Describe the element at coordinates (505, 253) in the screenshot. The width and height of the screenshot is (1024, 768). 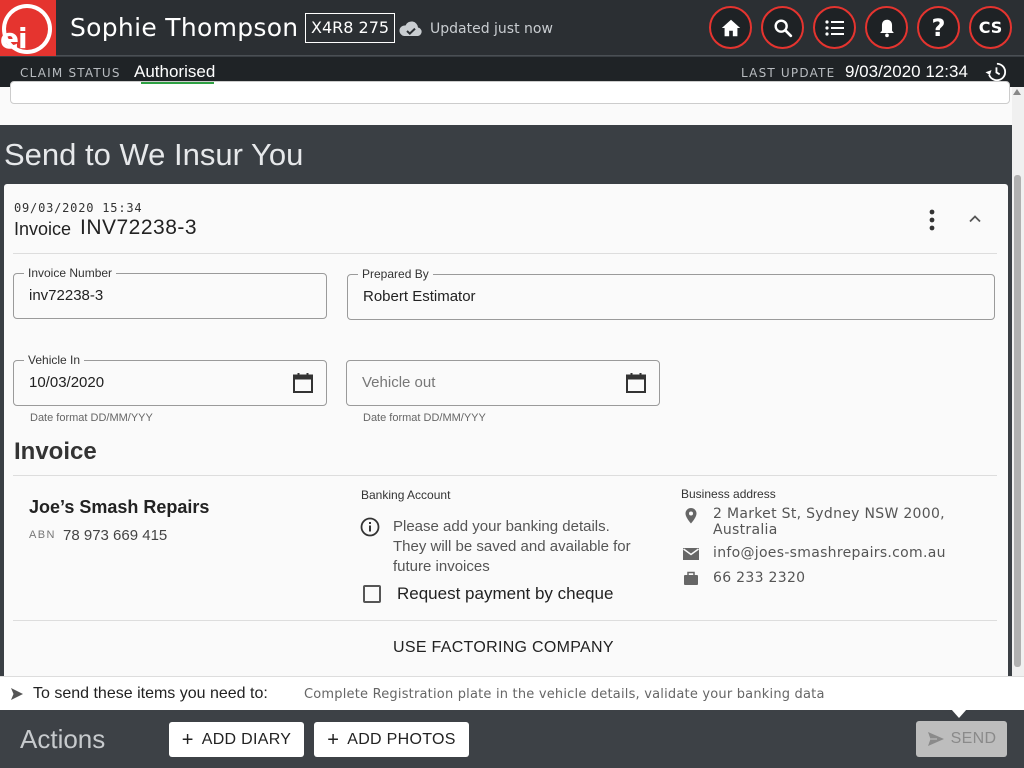
I see `card-header-divider` at that location.